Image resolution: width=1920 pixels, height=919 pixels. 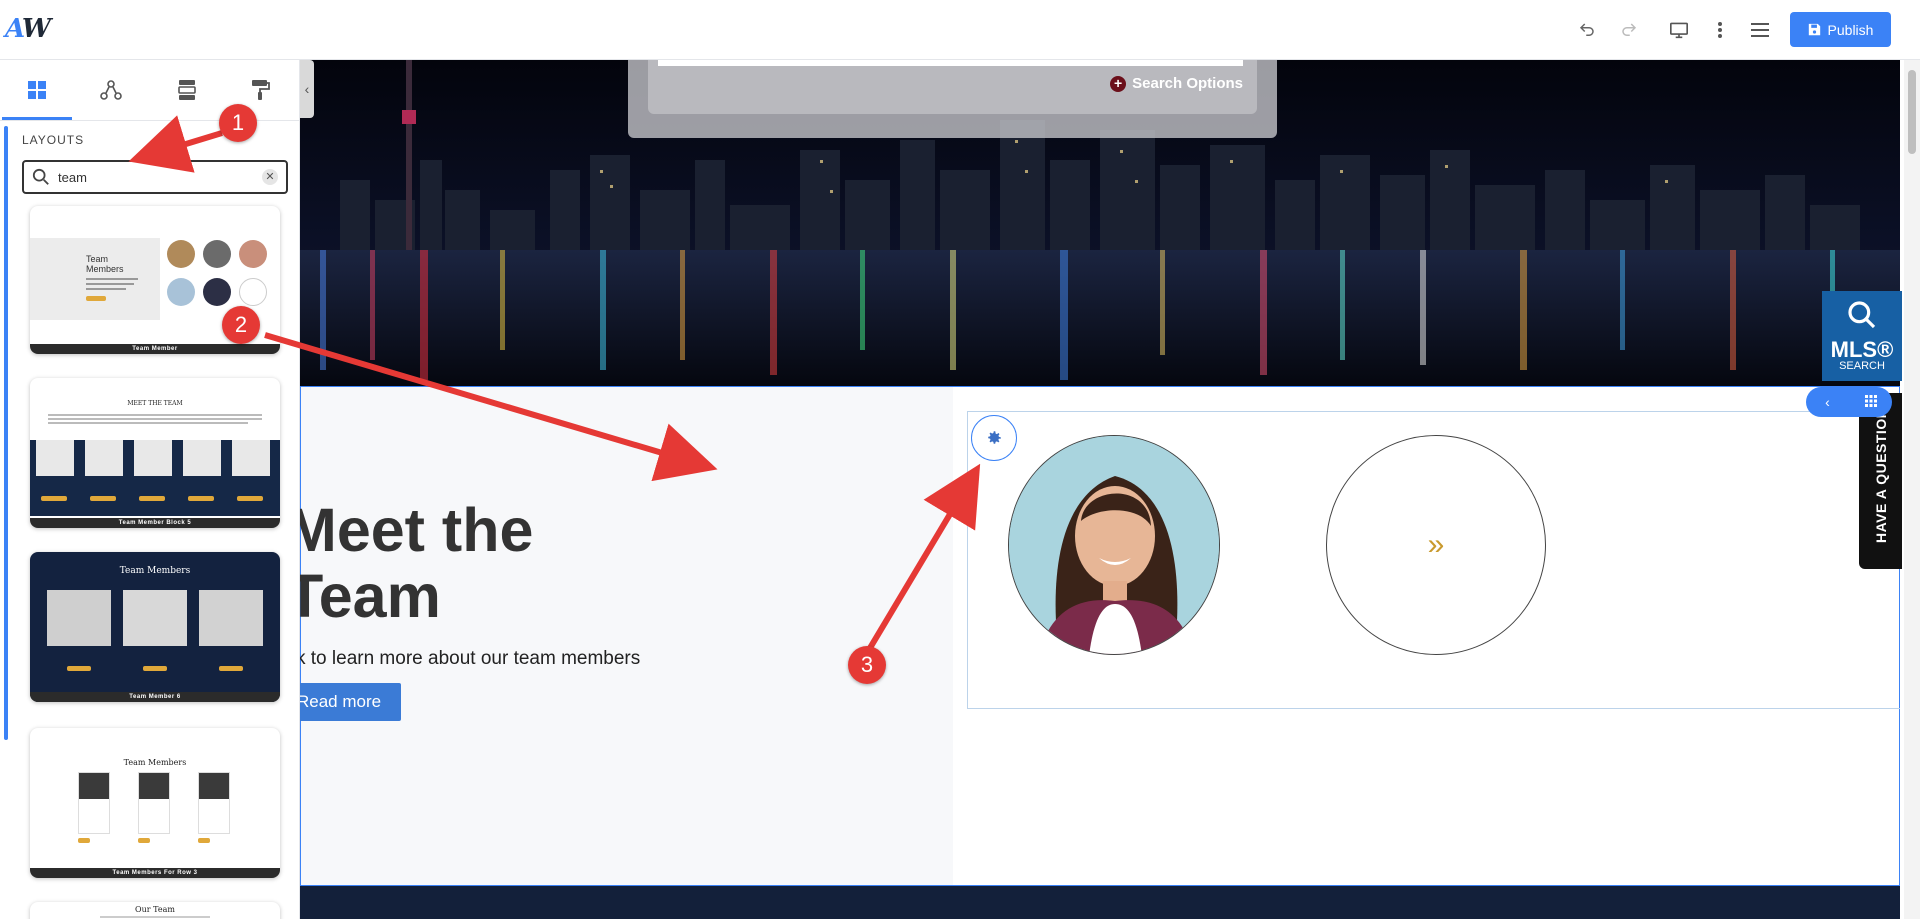 What do you see at coordinates (1862, 336) in the screenshot?
I see `mls-search-widget: MLS® SEARCH` at bounding box center [1862, 336].